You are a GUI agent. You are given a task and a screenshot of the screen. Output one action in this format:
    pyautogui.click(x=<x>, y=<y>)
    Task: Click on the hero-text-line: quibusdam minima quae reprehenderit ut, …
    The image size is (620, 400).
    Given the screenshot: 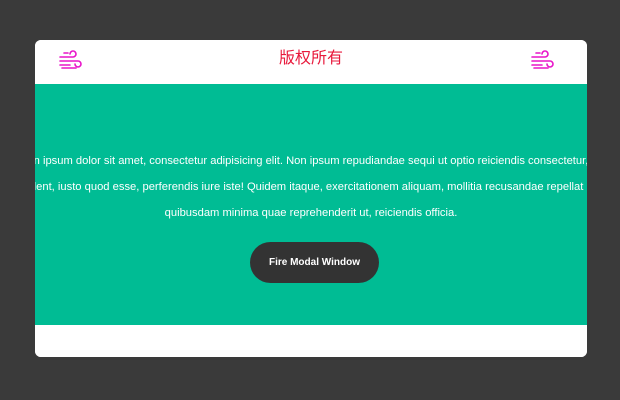 What is the action you would take?
    pyautogui.click(x=311, y=213)
    